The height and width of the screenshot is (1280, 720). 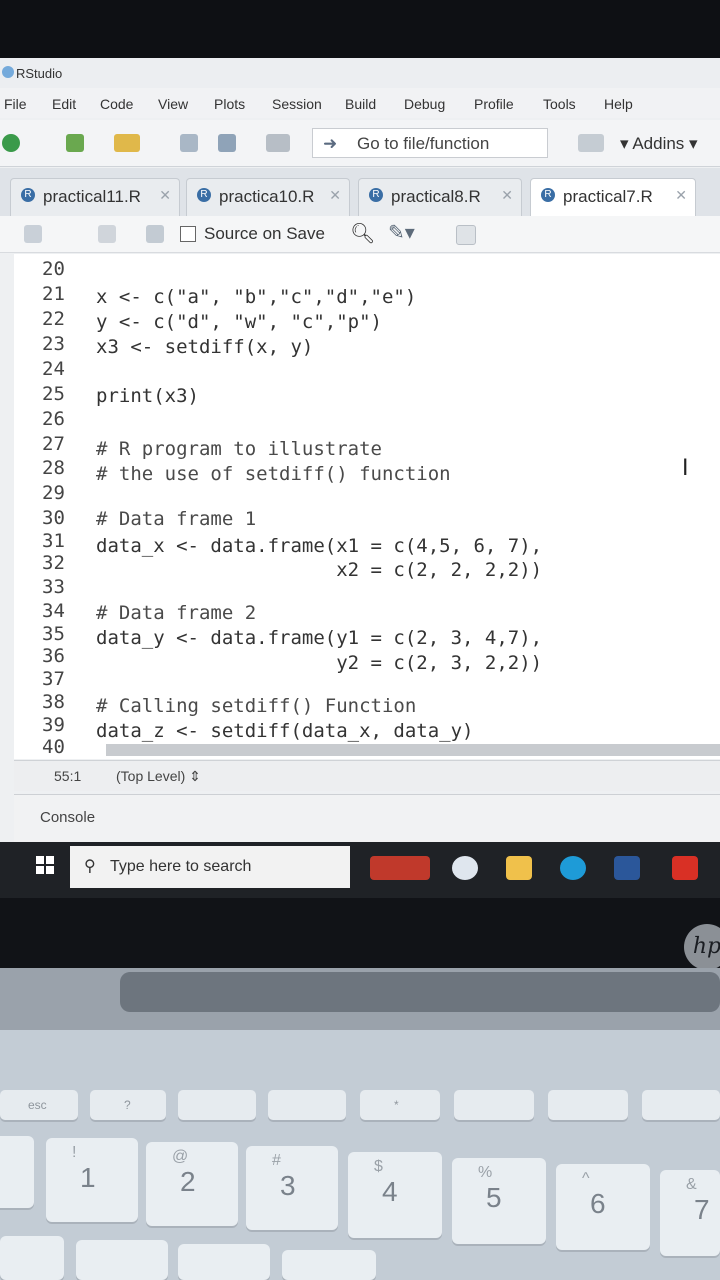 What do you see at coordinates (33, 234) in the screenshot?
I see `back-arrow-icon` at bounding box center [33, 234].